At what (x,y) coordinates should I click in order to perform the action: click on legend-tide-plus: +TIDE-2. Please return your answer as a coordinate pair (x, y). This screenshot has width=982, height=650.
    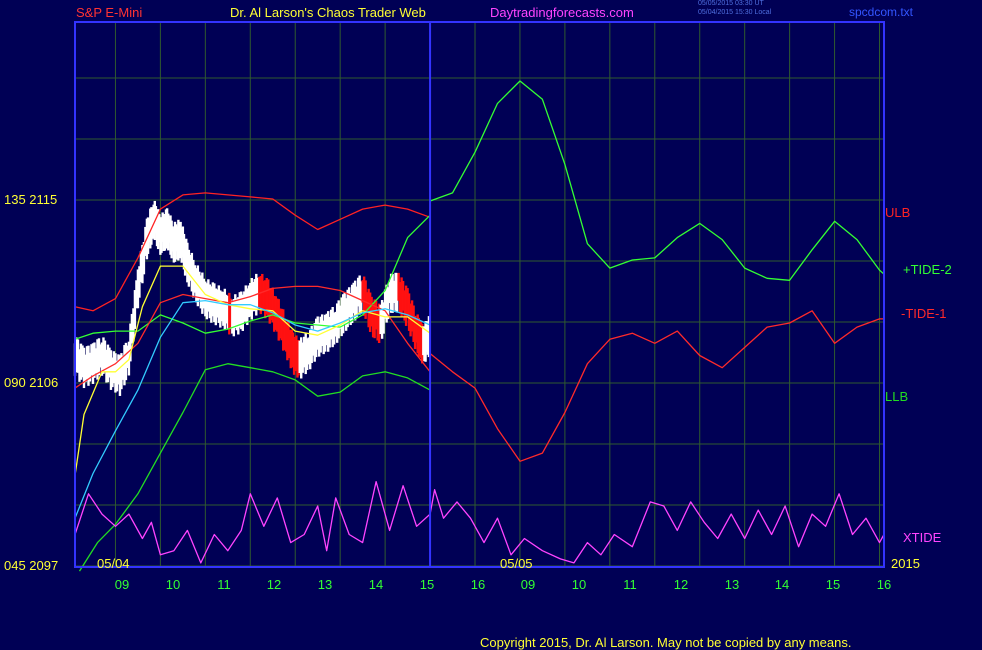
    Looking at the image, I should click on (927, 269).